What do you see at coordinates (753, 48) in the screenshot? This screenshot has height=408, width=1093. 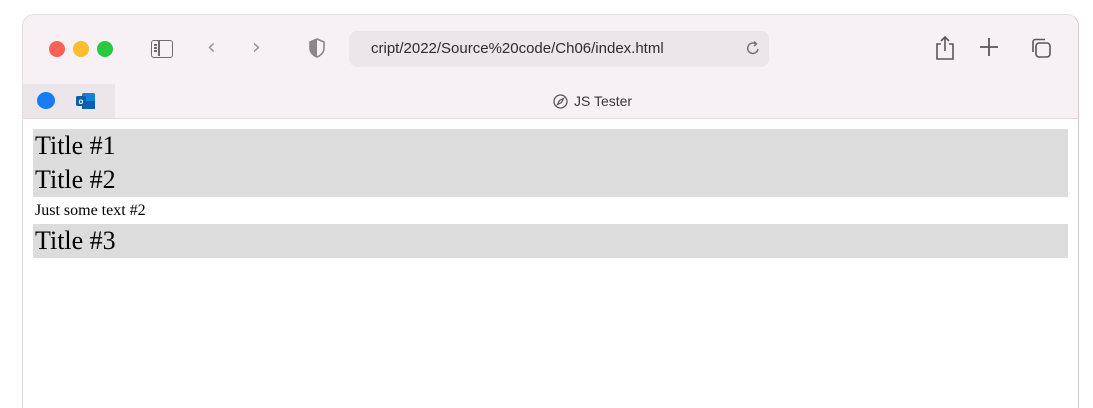 I see `reload-icon` at bounding box center [753, 48].